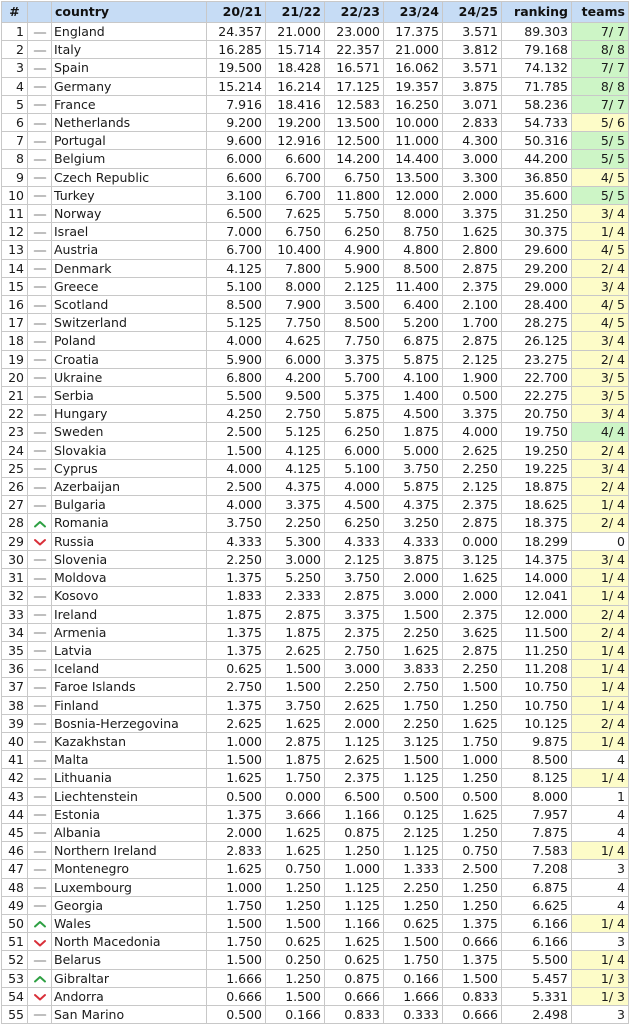 This screenshot has height=1025, width=629. Describe the element at coordinates (129, 305) in the screenshot. I see `country-cell: Scotland` at that location.